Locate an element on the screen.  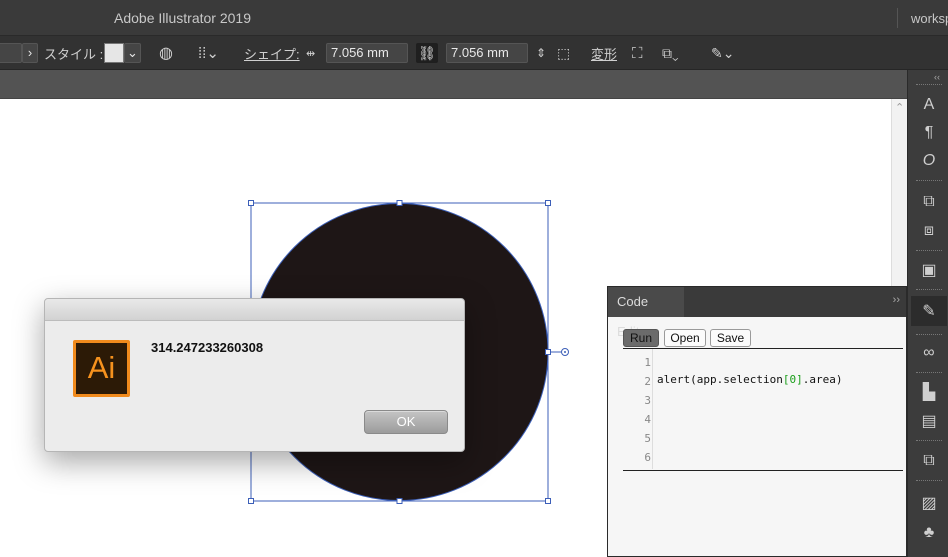
ok-button: OK is located at coordinates (406, 422).